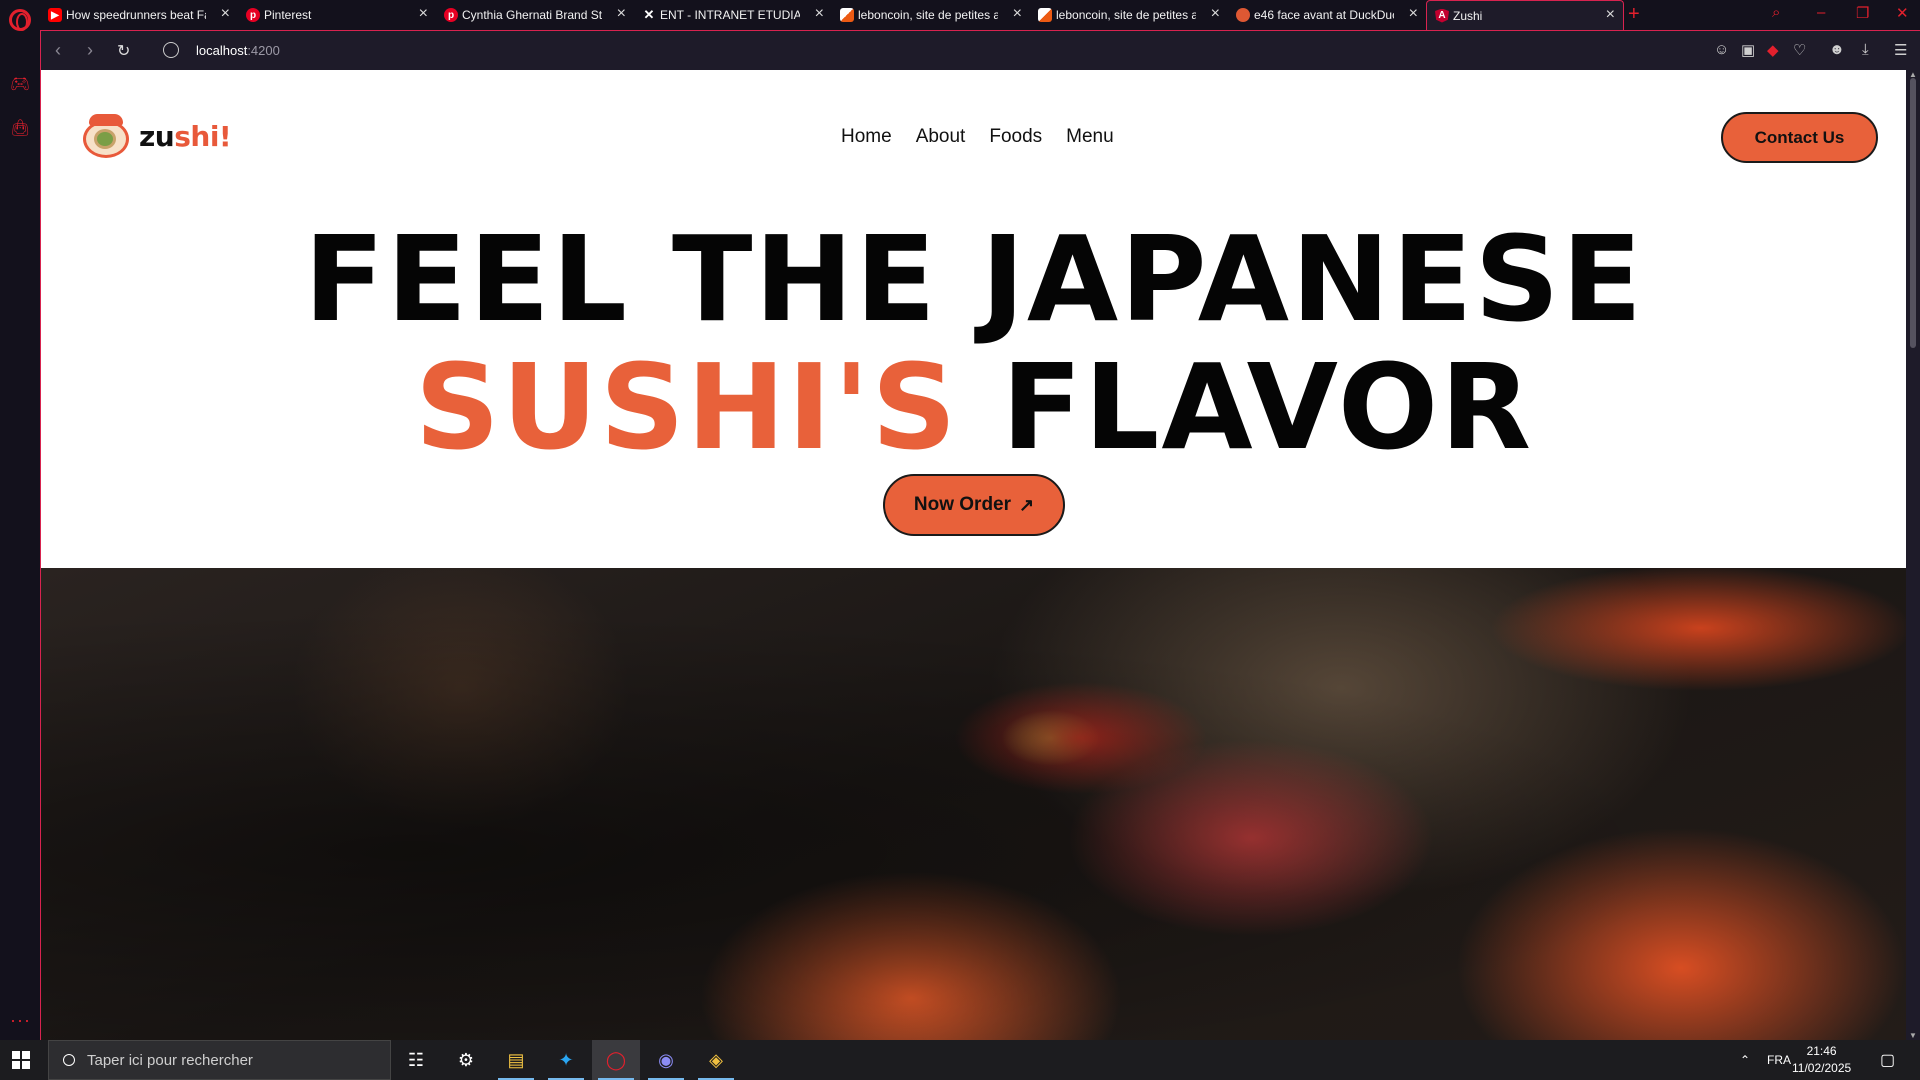 The width and height of the screenshot is (1920, 1080). I want to click on nav-link-home: Home, so click(866, 137).